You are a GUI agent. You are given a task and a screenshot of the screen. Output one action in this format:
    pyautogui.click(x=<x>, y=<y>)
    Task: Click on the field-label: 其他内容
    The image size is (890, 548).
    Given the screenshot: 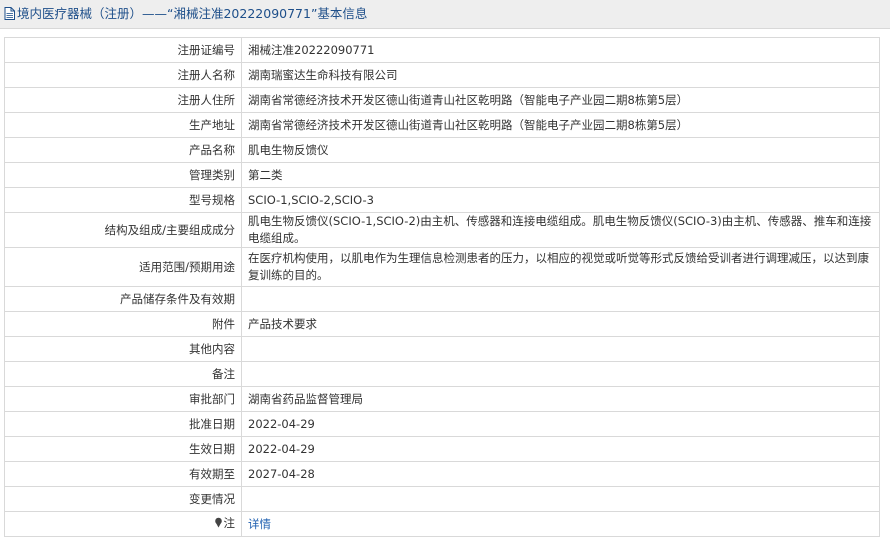 What is the action you would take?
    pyautogui.click(x=123, y=349)
    